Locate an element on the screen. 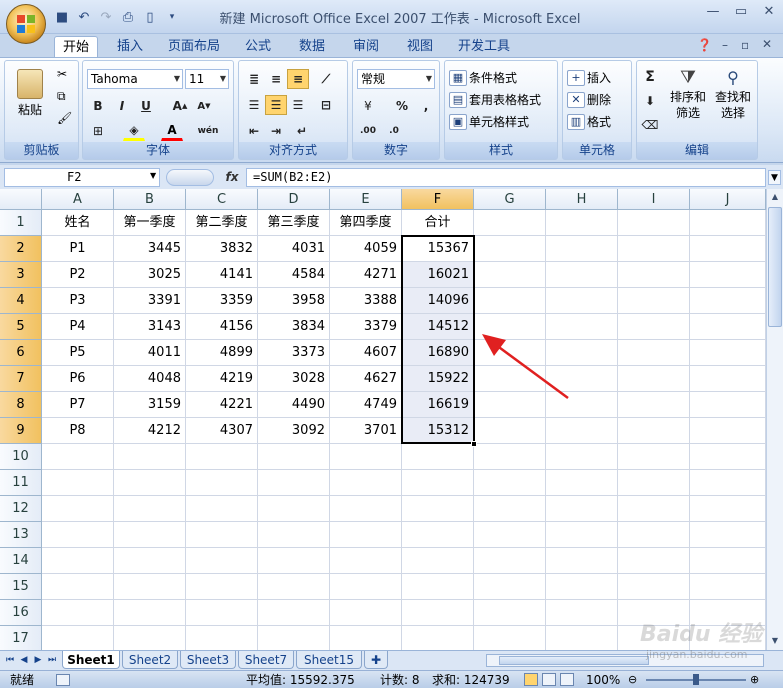  sheet-tab-sheet7: Sheet7 is located at coordinates (266, 660).